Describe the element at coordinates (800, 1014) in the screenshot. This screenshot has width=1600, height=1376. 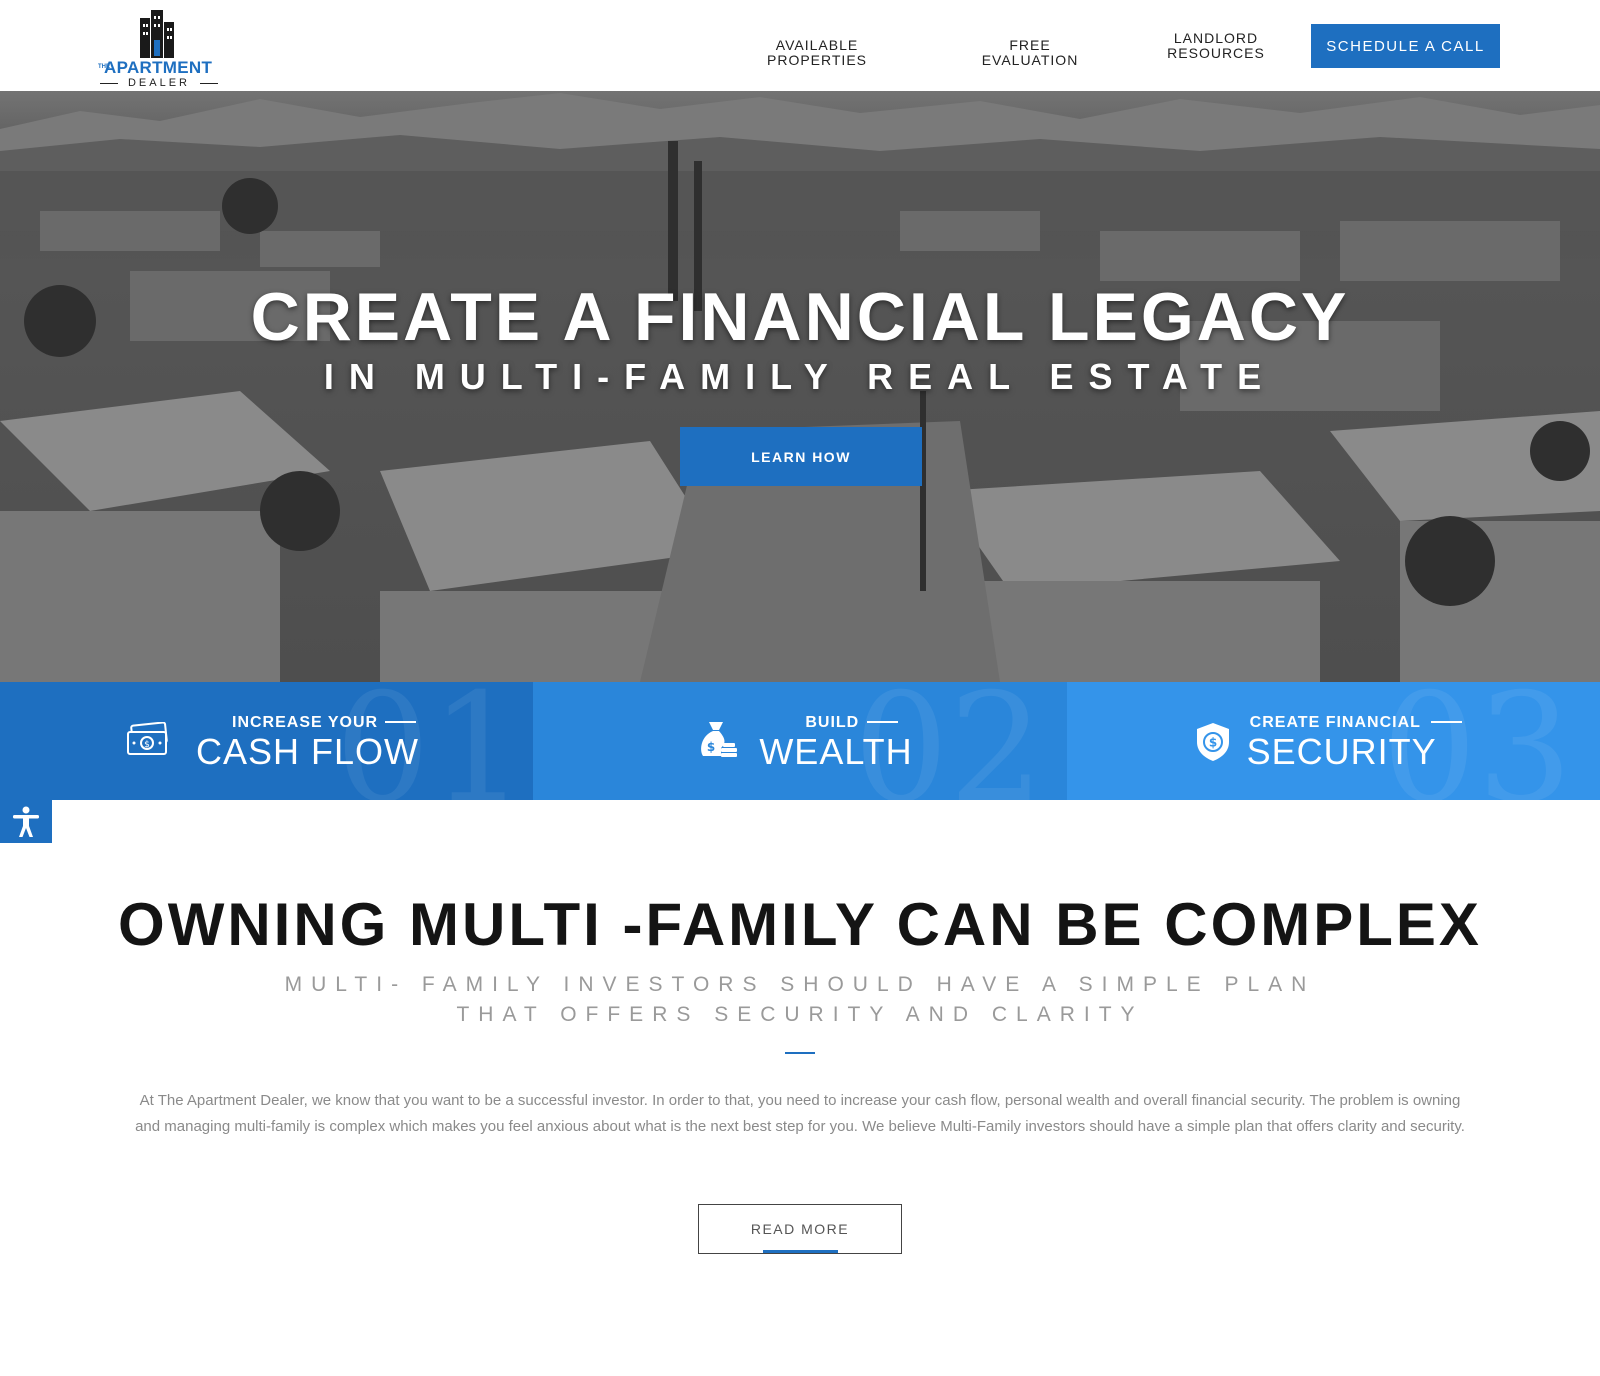
I see `section-subtitle-line-2: THAT OFFERS SECURITY AND CLARITY` at that location.